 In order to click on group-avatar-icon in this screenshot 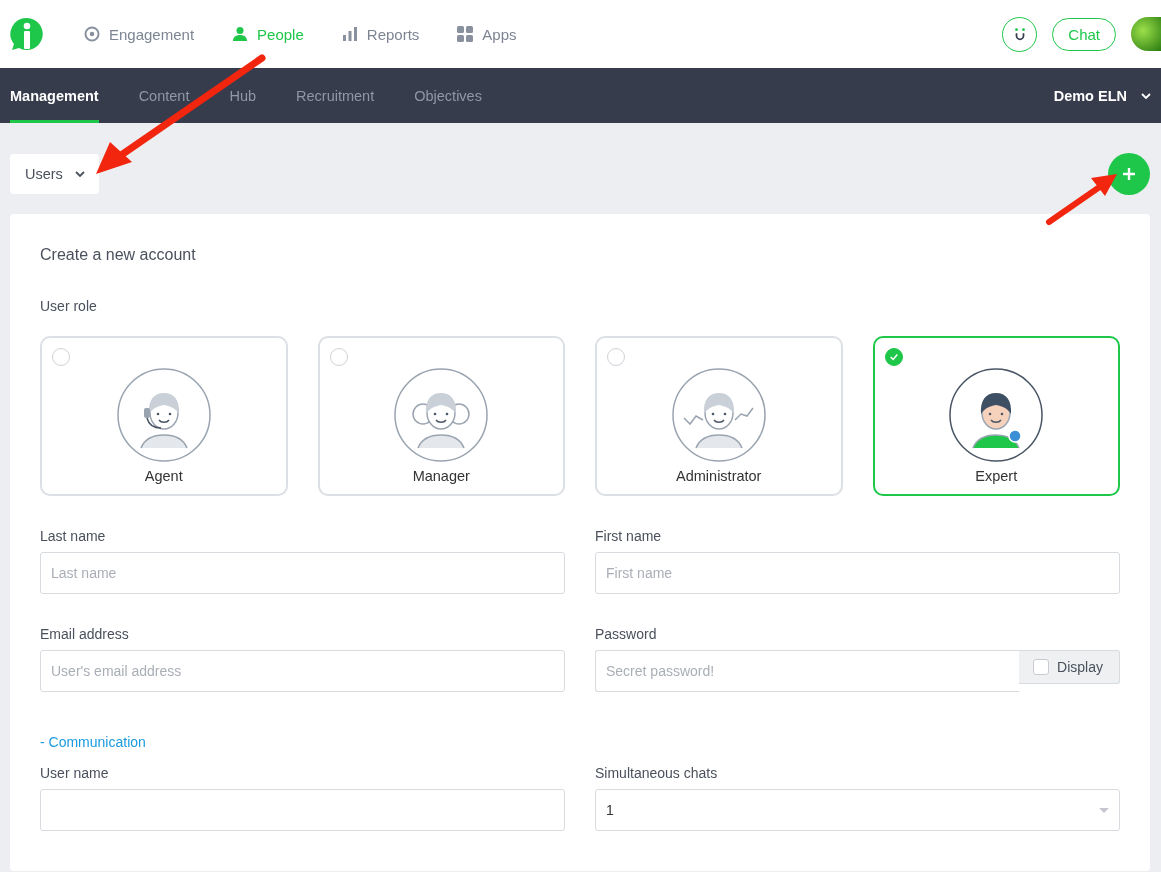, I will do `click(441, 415)`.